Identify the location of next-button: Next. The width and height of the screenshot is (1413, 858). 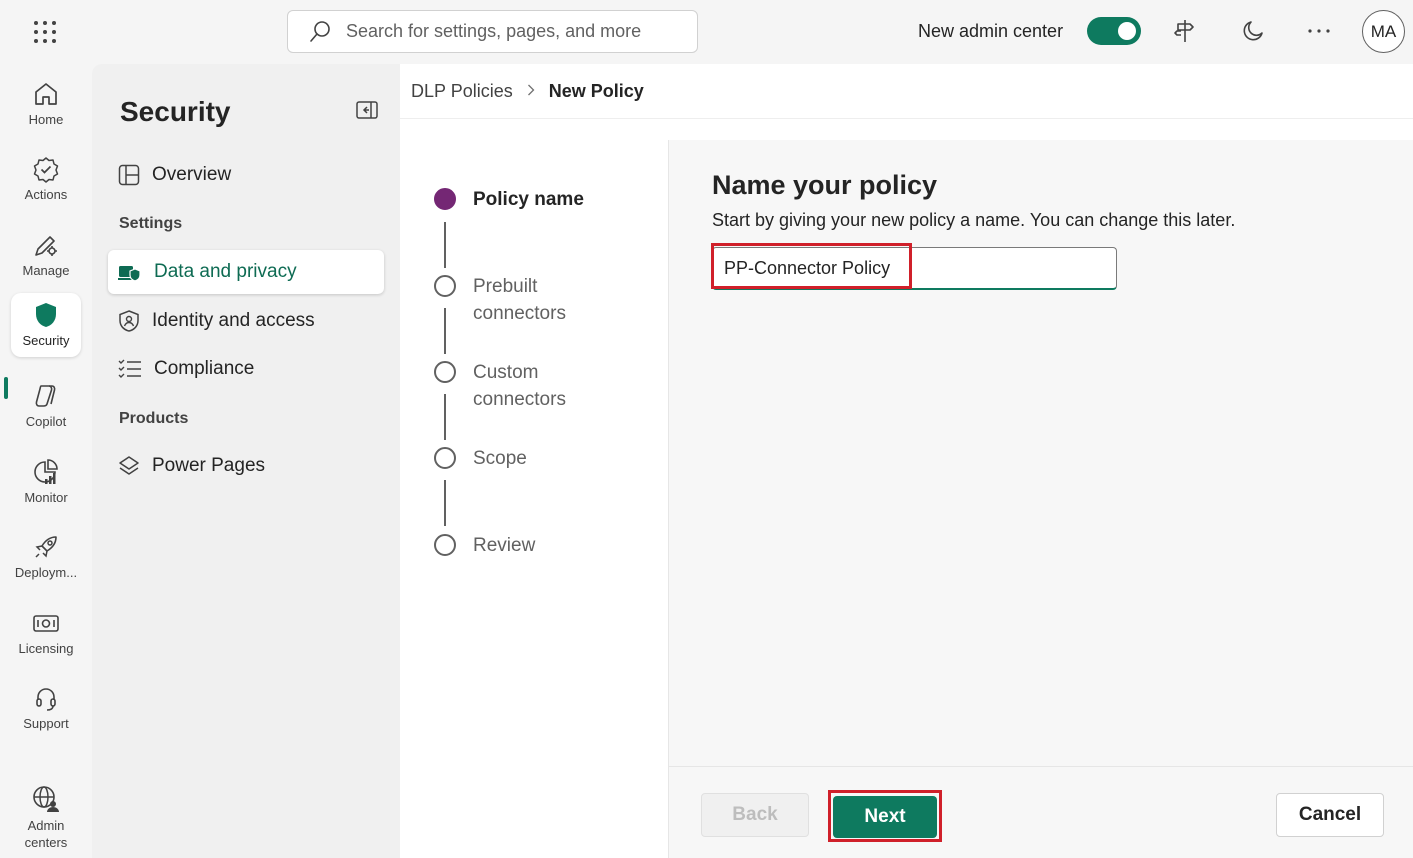
(885, 817).